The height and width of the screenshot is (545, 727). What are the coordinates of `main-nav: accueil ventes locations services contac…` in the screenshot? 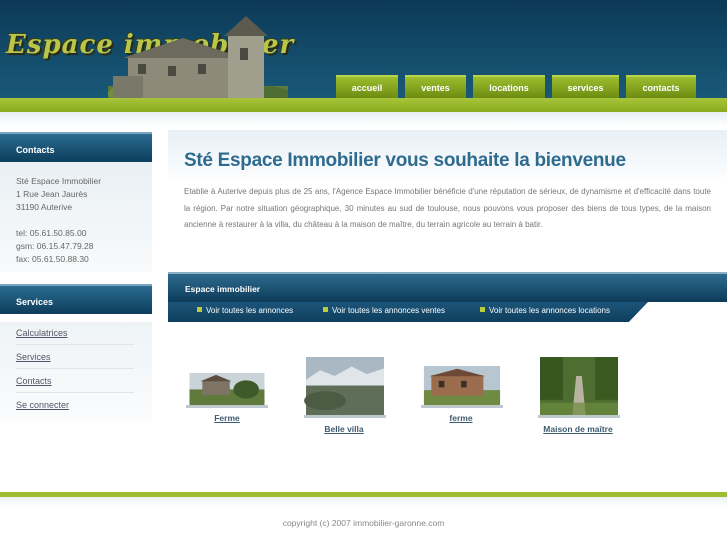 It's located at (516, 86).